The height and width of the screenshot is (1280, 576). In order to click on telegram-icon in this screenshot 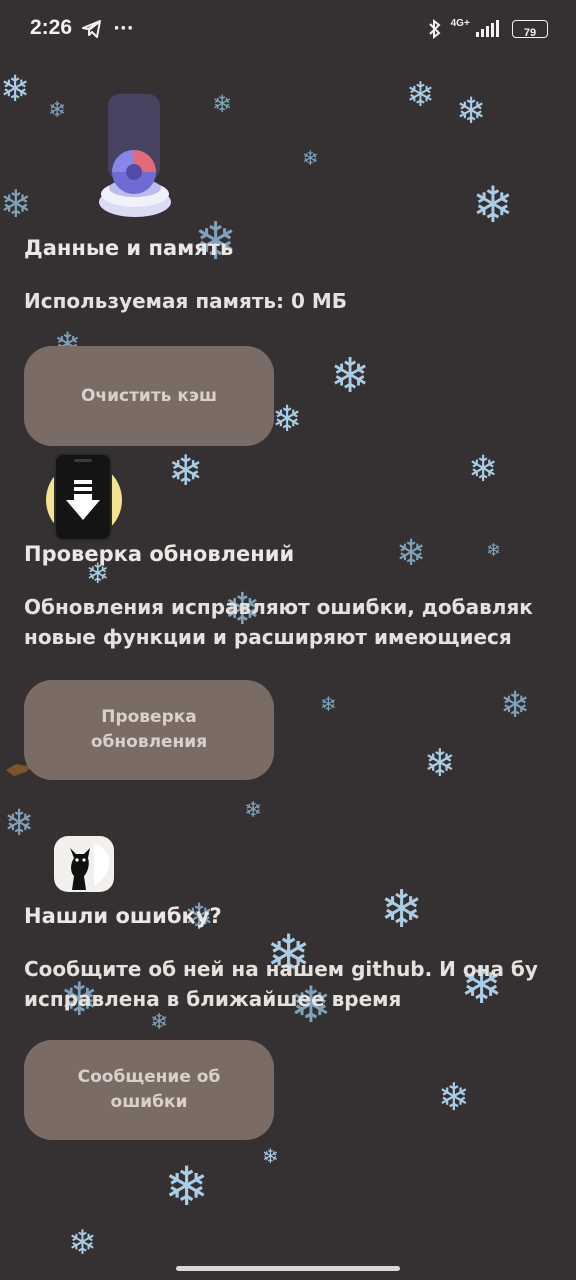, I will do `click(91, 28)`.